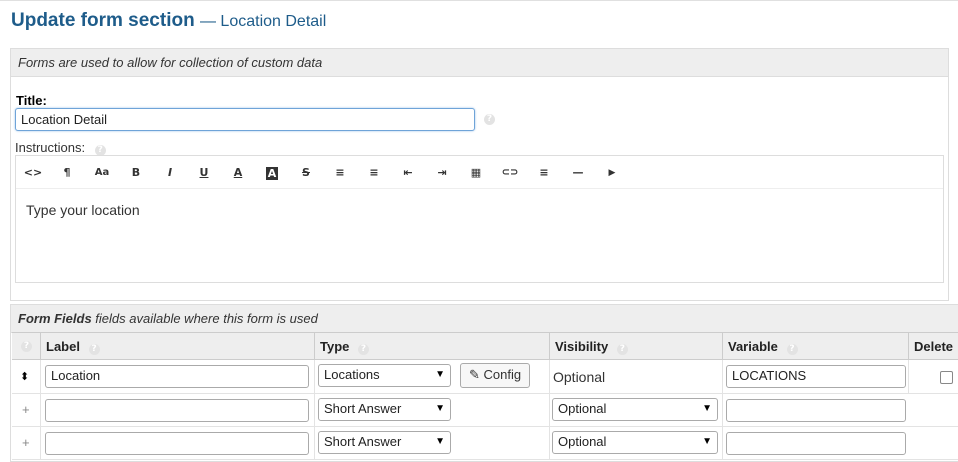 This screenshot has width=958, height=462. I want to click on visibility-help-icon: ?, so click(622, 349).